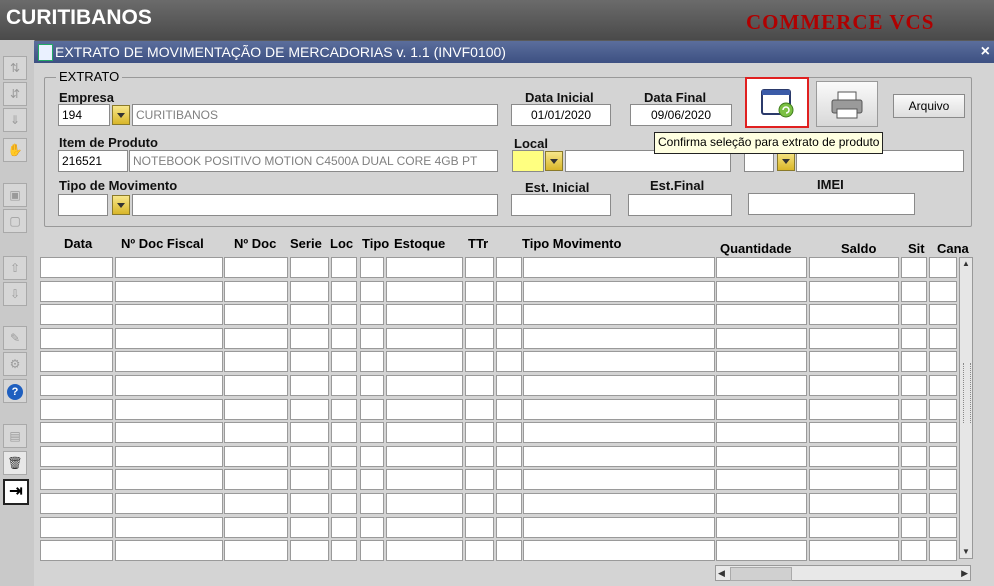  Describe the element at coordinates (786, 161) in the screenshot. I see `extra-dropdown-button` at that location.